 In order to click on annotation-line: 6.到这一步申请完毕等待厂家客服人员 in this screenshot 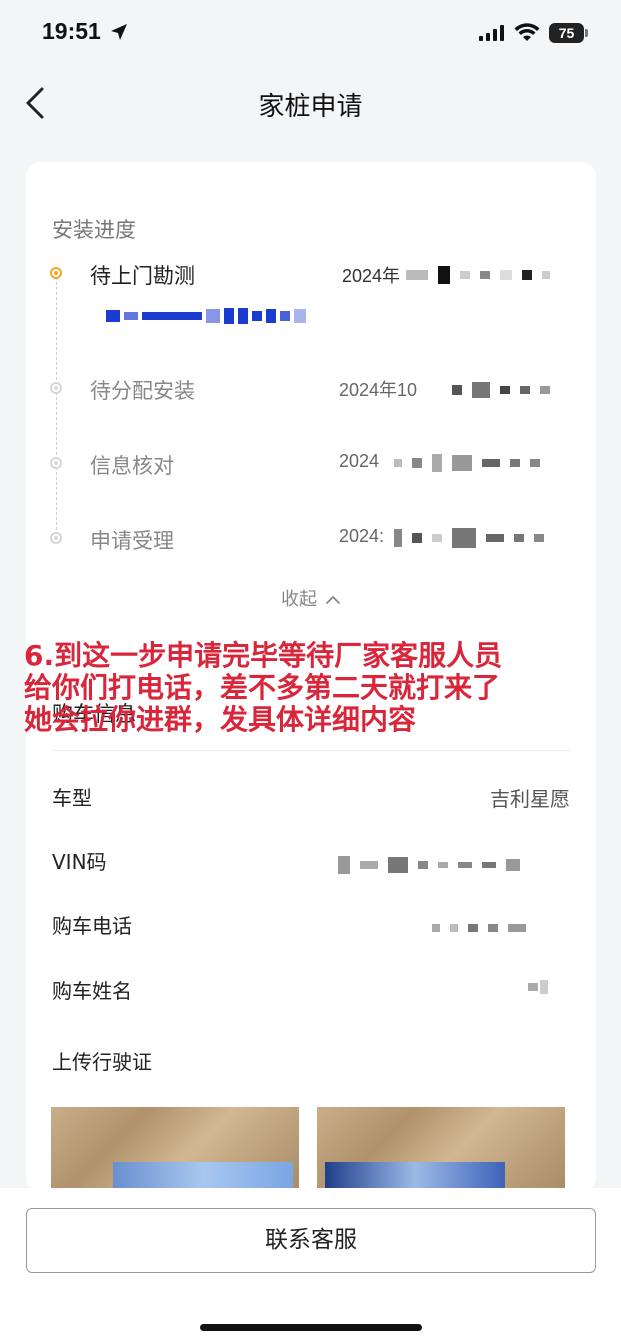, I will do `click(263, 655)`.